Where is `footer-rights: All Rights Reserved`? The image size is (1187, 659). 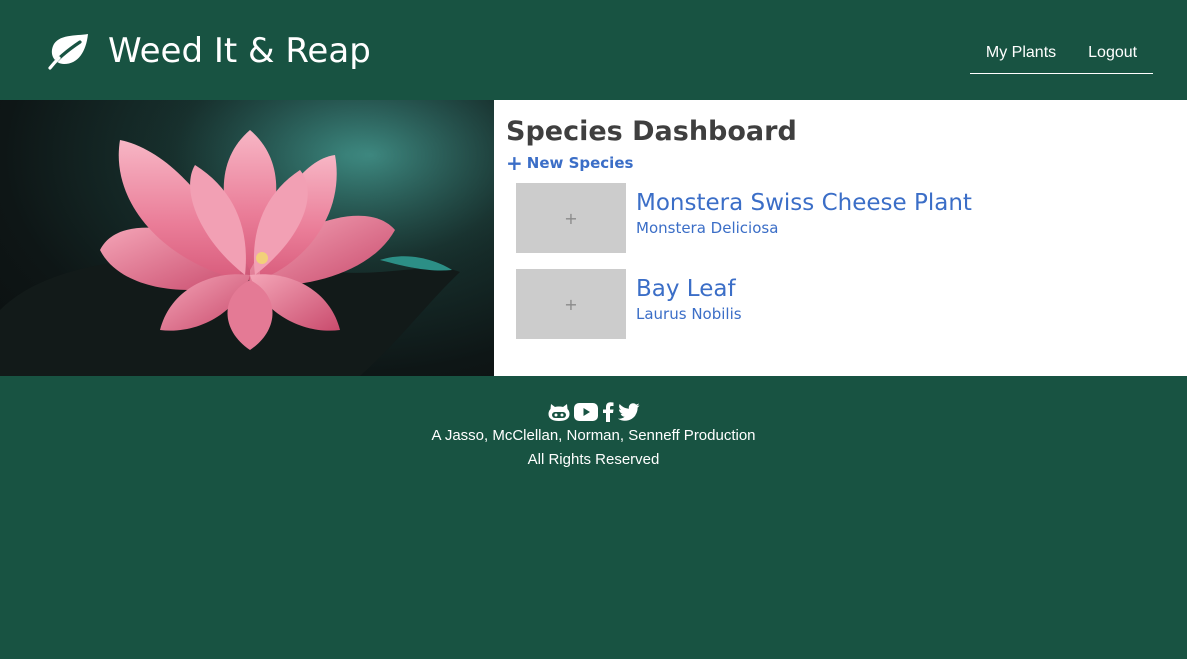 footer-rights: All Rights Reserved is located at coordinates (593, 459).